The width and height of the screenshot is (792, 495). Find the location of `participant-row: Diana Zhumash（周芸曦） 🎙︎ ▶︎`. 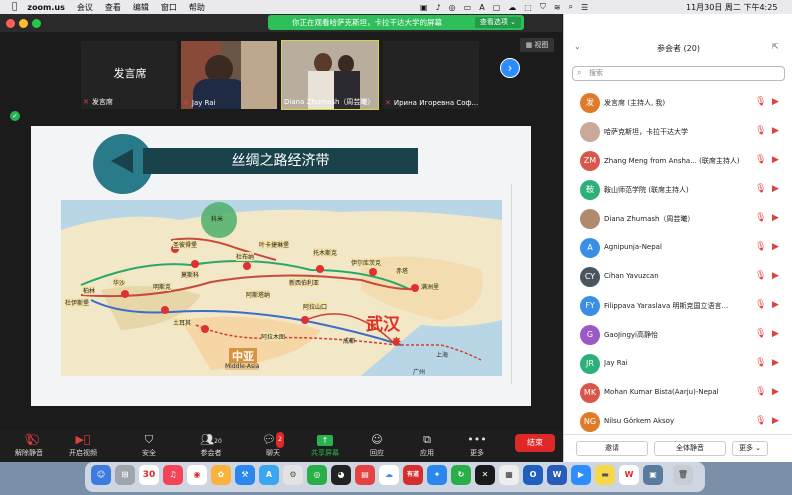

participant-row: Diana Zhumash（周芸曦） 🎙︎ ▶︎ is located at coordinates (678, 219).